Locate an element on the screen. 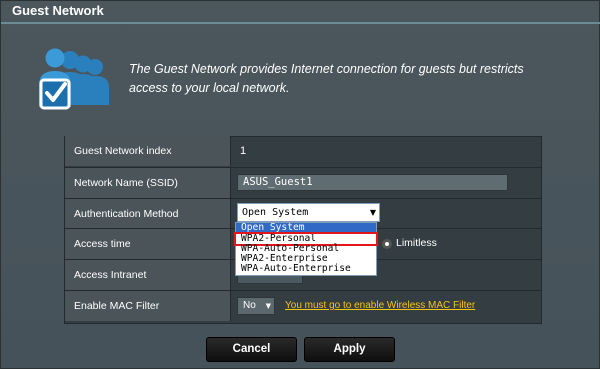  mac-filter-label: Enable MAC Filter is located at coordinates (148, 306).